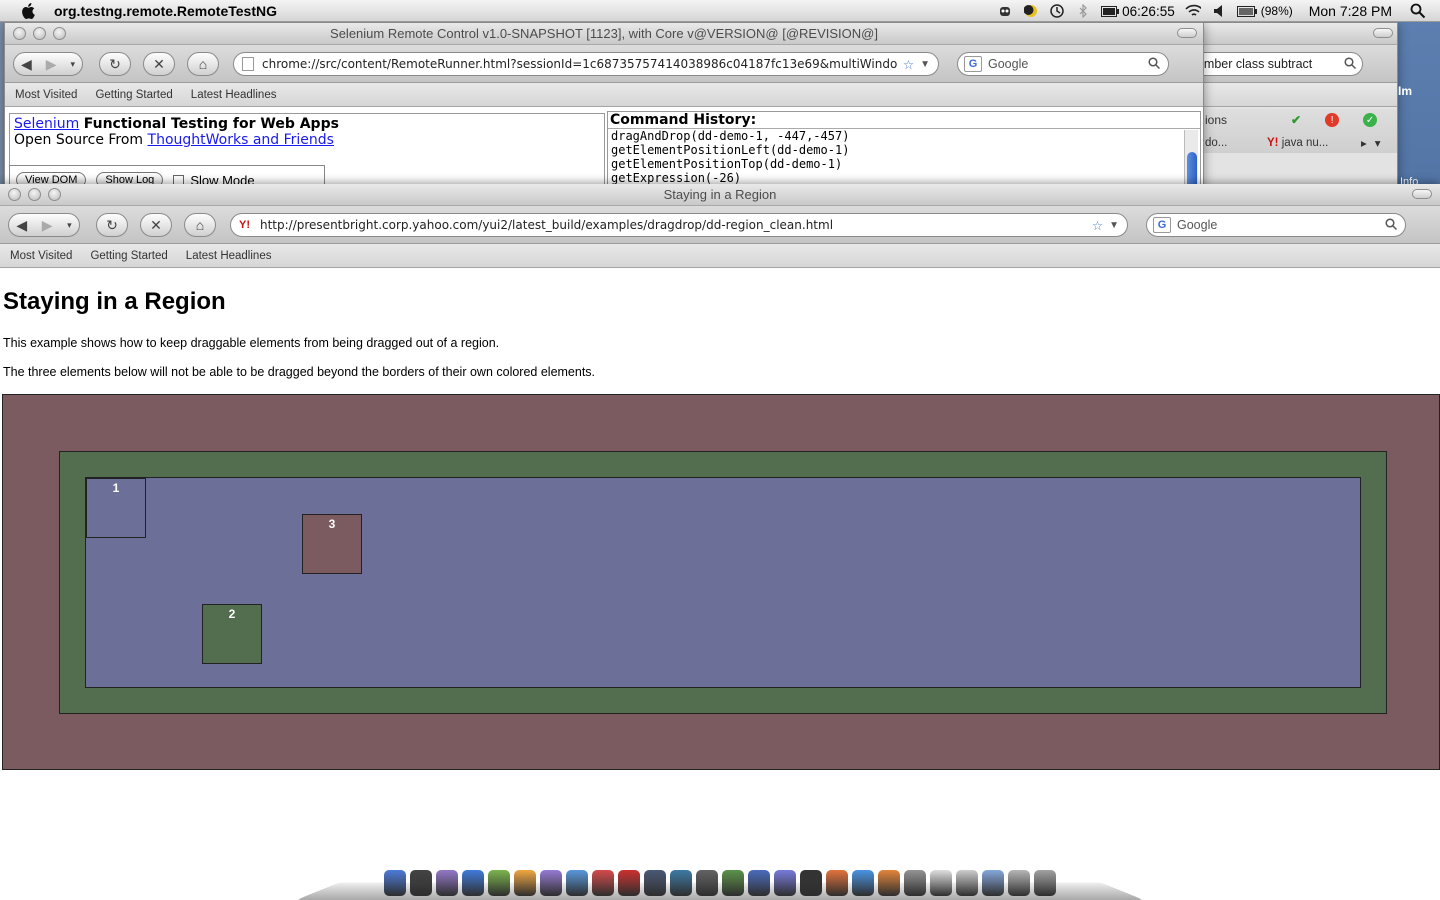 Image resolution: width=1440 pixels, height=900 pixels. Describe the element at coordinates (1264, 11) in the screenshot. I see `battery-status: (98%)` at that location.